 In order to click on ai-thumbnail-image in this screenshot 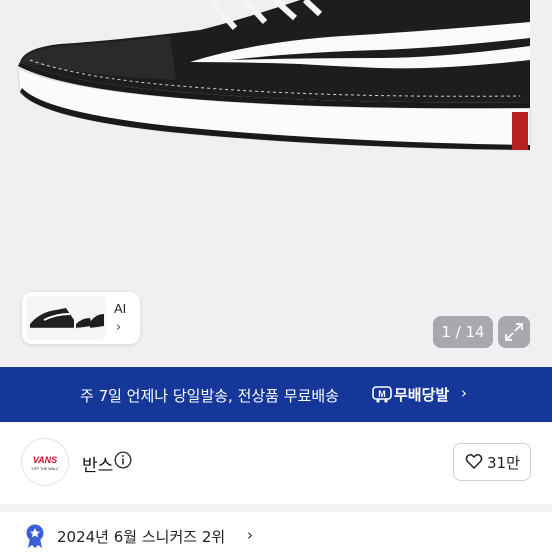, I will do `click(66, 318)`.